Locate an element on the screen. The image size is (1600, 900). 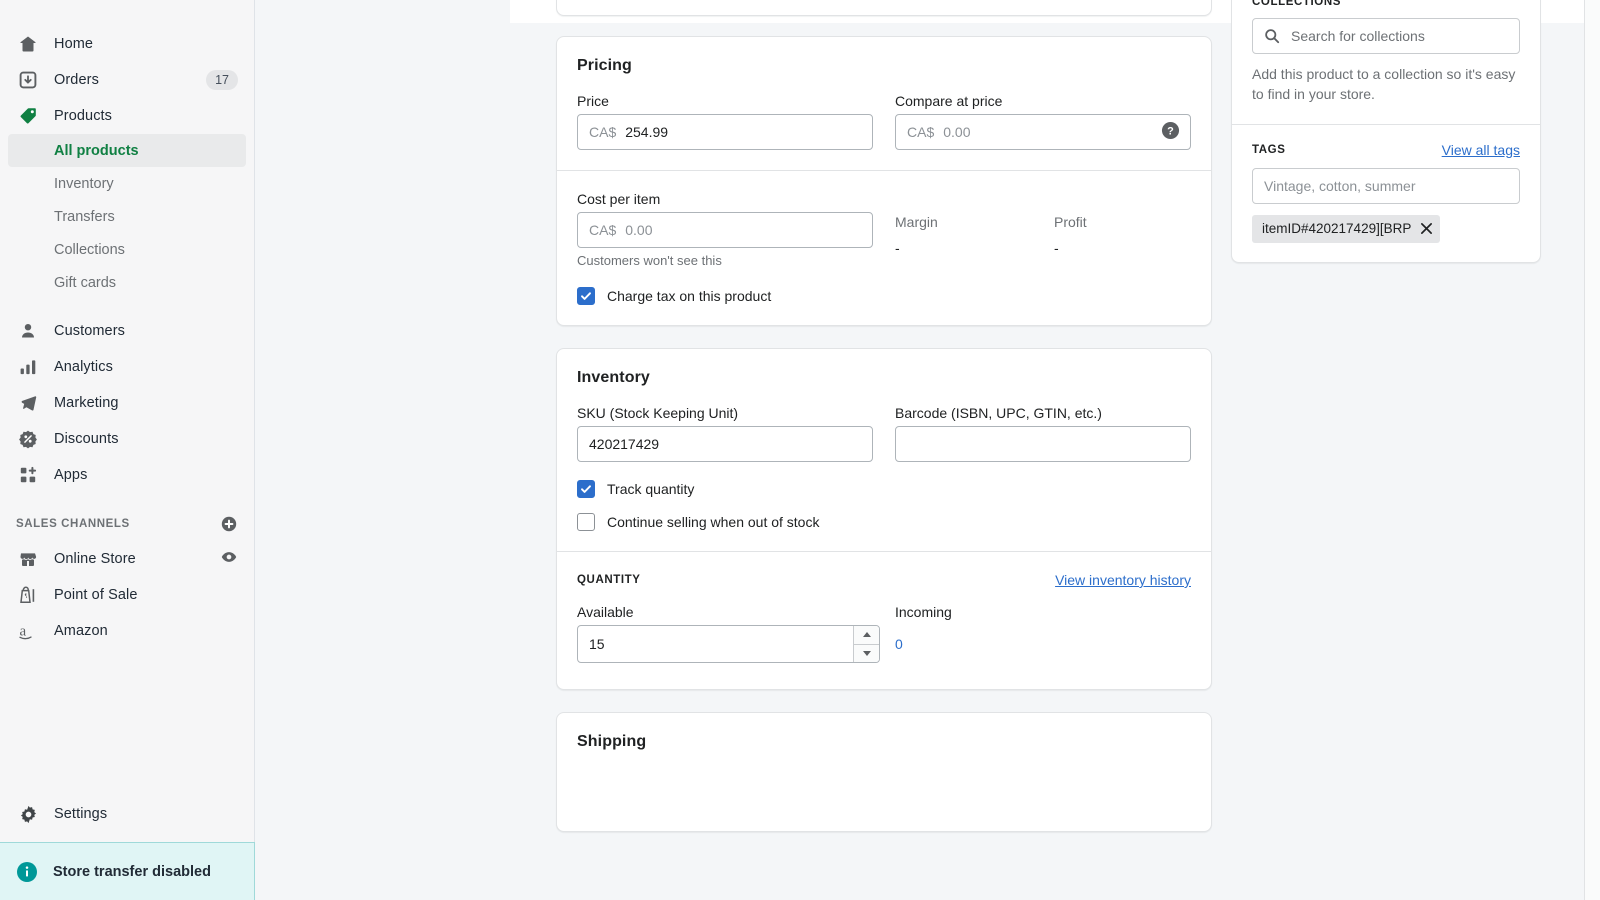
settings-row: Settings is located at coordinates (127, 814).